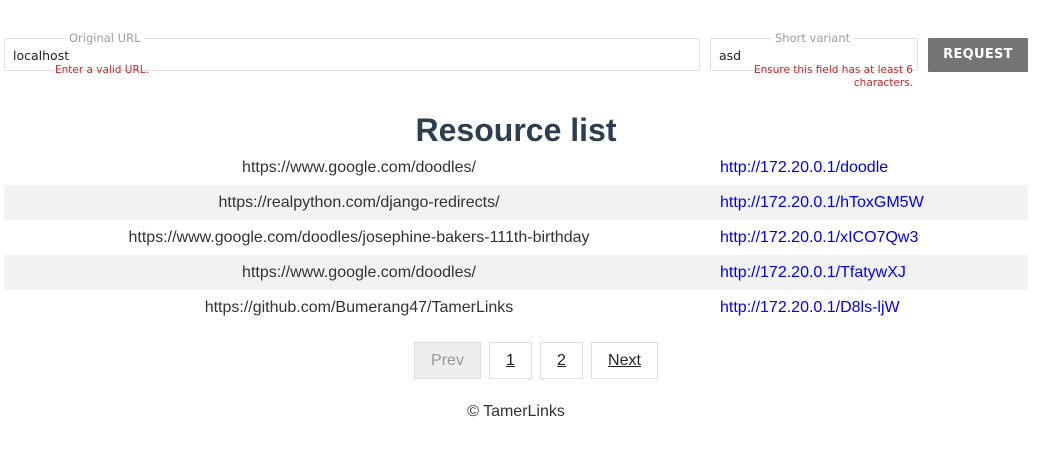 Image resolution: width=1051 pixels, height=473 pixels. Describe the element at coordinates (819, 237) in the screenshot. I see `short-link: http://172.20.0.1/xICO7Qw3` at that location.